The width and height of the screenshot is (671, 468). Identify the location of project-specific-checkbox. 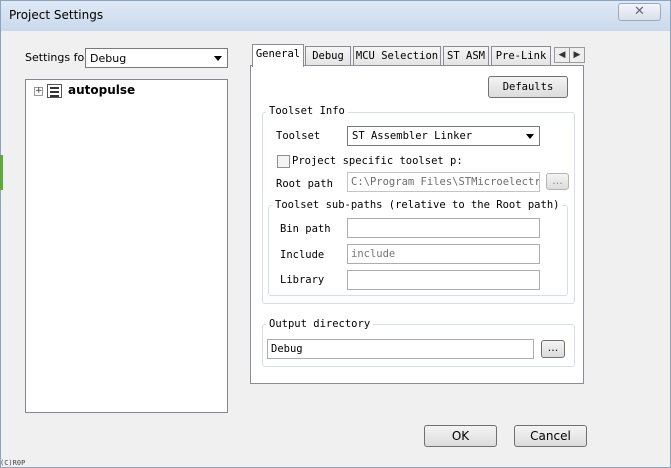
(283, 161).